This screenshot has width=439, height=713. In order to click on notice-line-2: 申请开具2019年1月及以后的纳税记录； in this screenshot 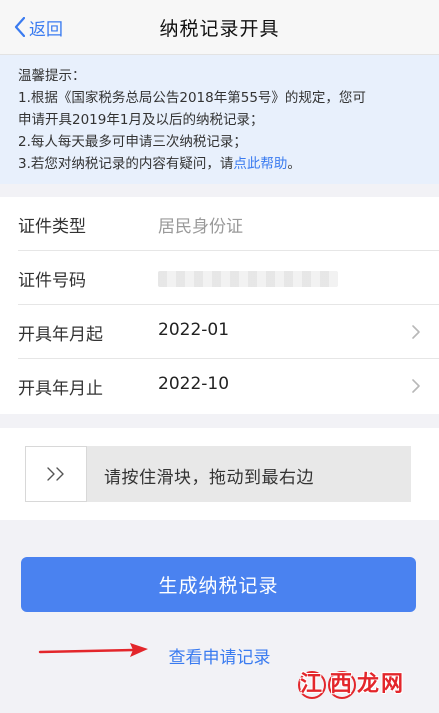, I will do `click(141, 120)`.